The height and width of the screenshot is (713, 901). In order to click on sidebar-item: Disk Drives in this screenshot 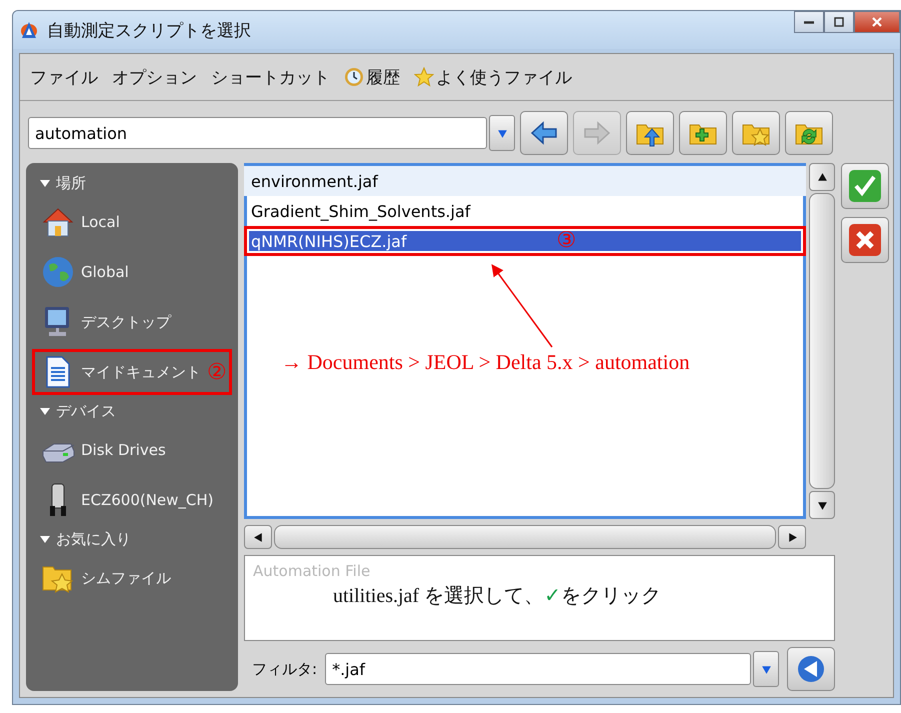, I will do `click(132, 450)`.